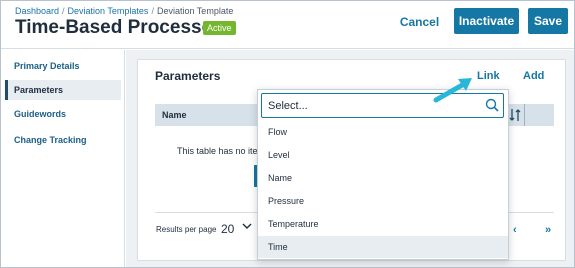  I want to click on dropdown-option-time: Time, so click(383, 247).